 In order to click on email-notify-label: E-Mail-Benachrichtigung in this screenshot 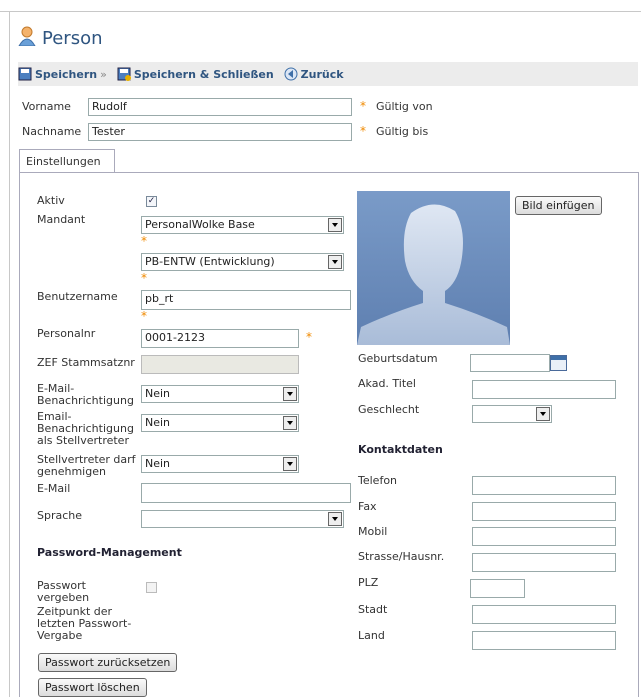, I will do `click(85, 394)`.